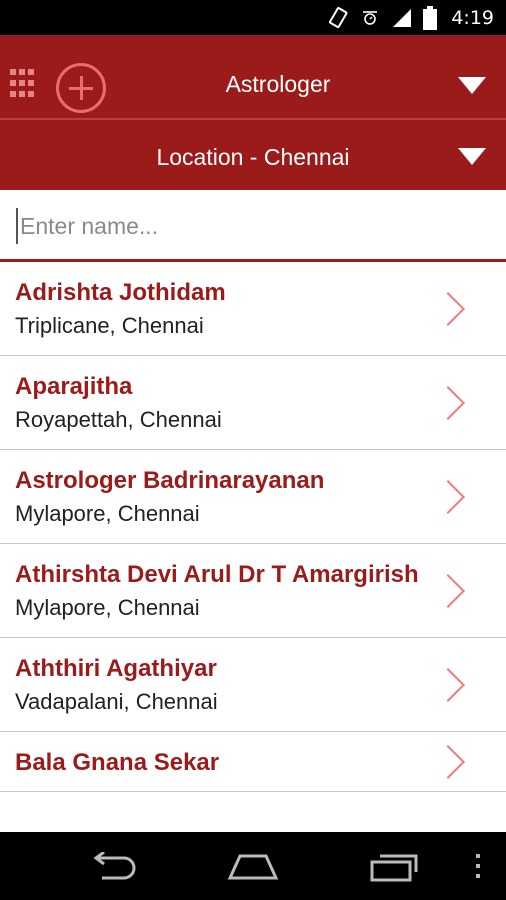  I want to click on signal-icon, so click(402, 18).